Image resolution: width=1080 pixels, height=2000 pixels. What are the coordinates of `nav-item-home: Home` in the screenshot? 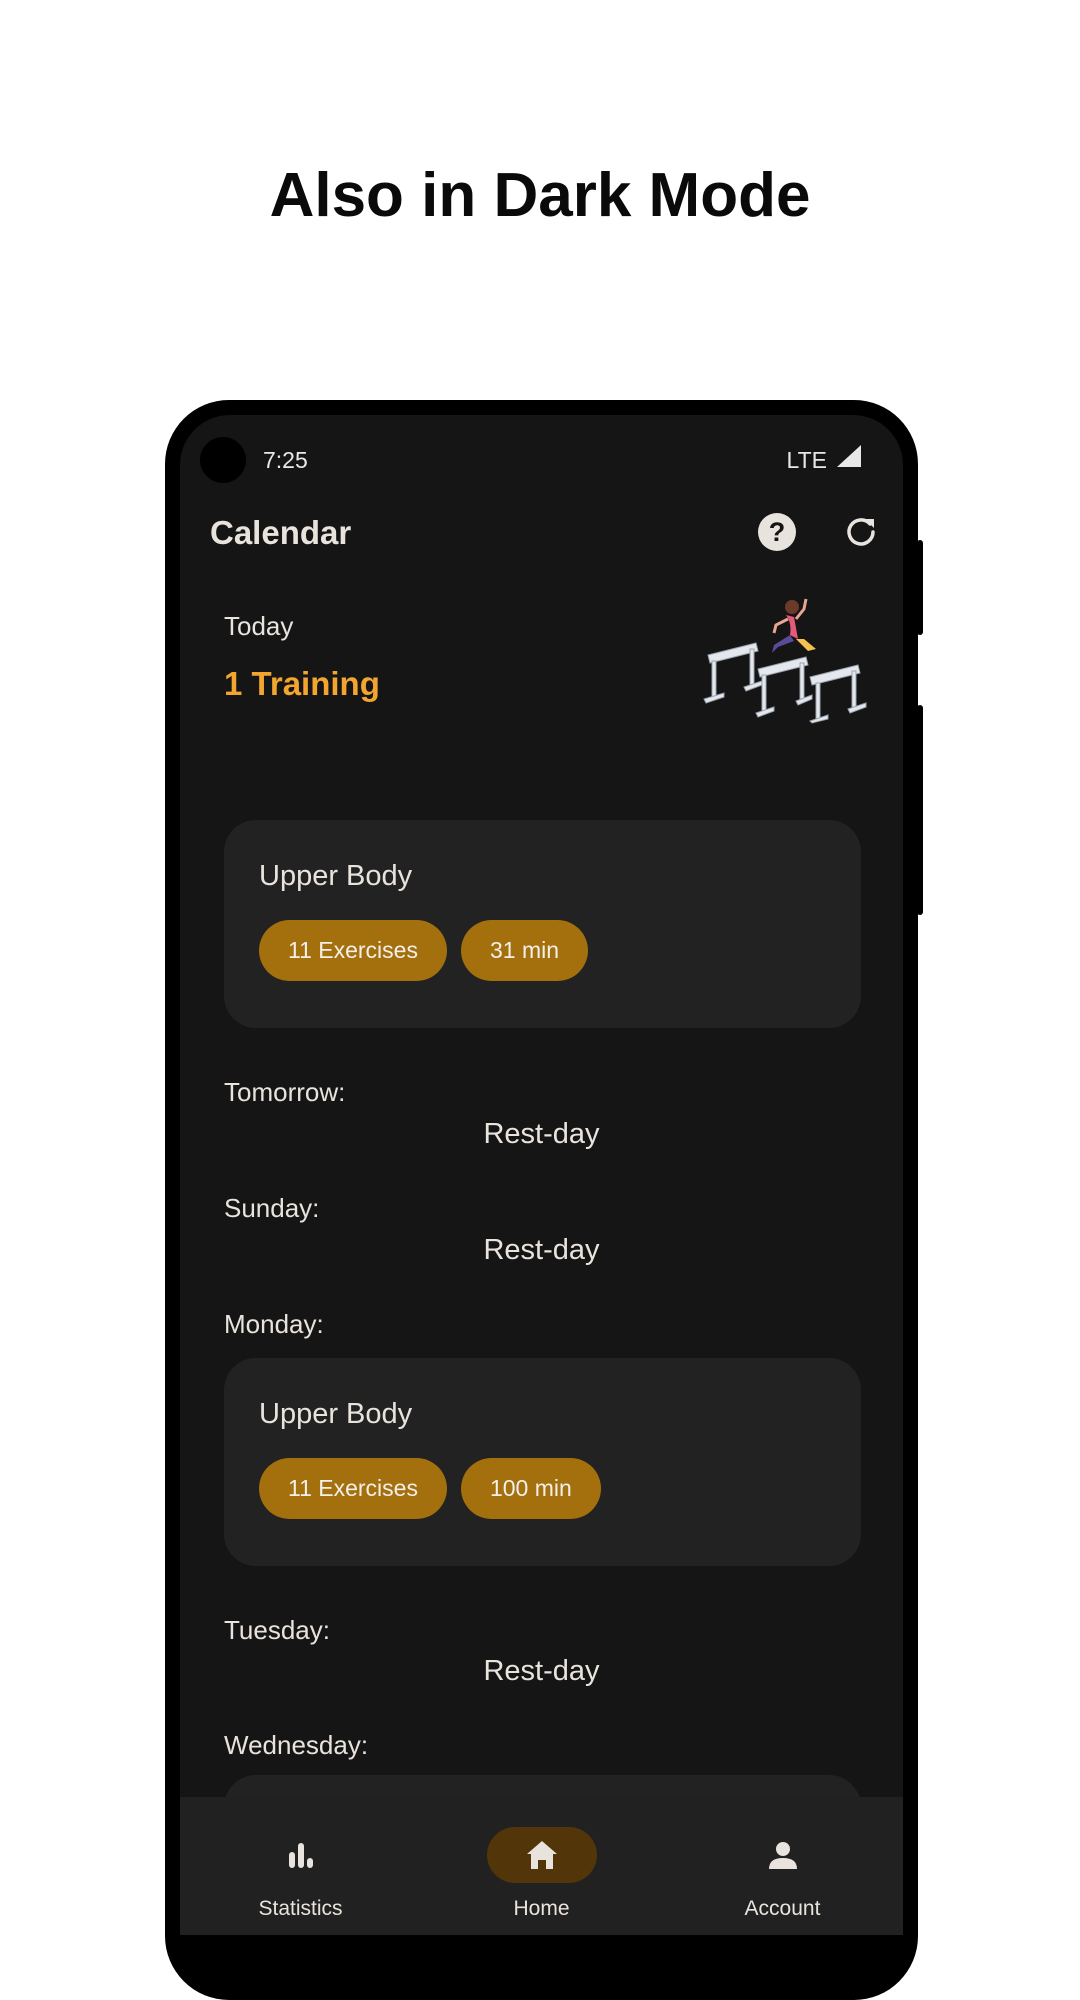 It's located at (541, 1866).